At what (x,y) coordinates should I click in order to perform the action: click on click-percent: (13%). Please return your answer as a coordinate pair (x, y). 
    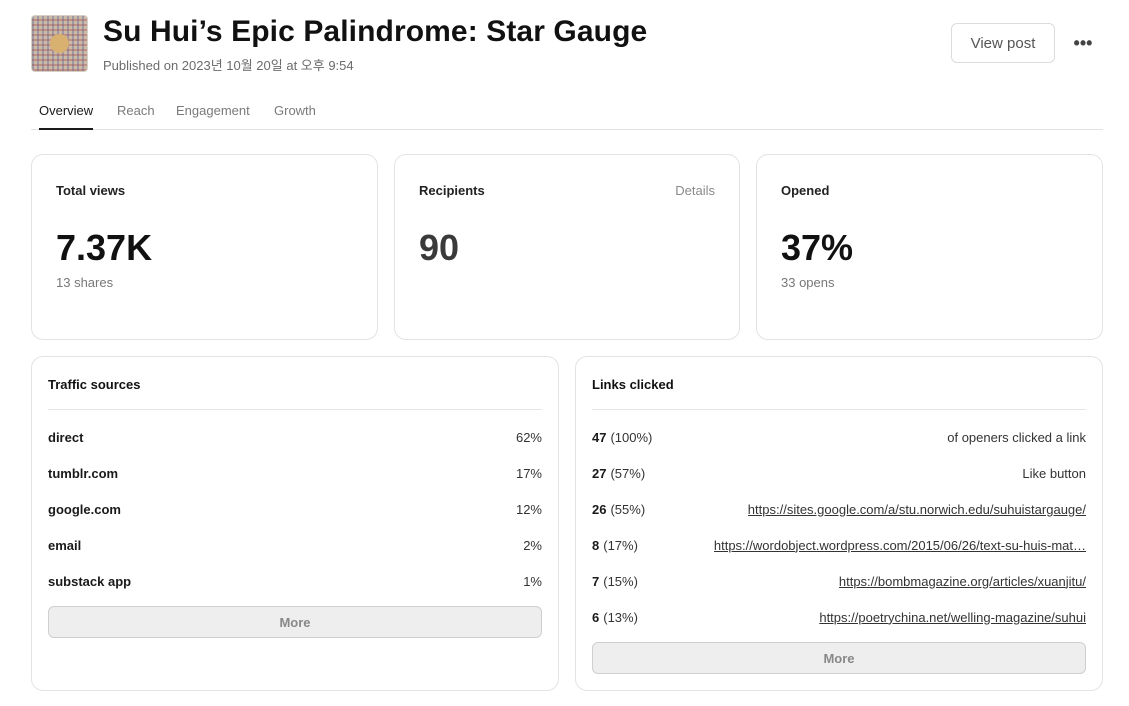
    Looking at the image, I should click on (620, 617).